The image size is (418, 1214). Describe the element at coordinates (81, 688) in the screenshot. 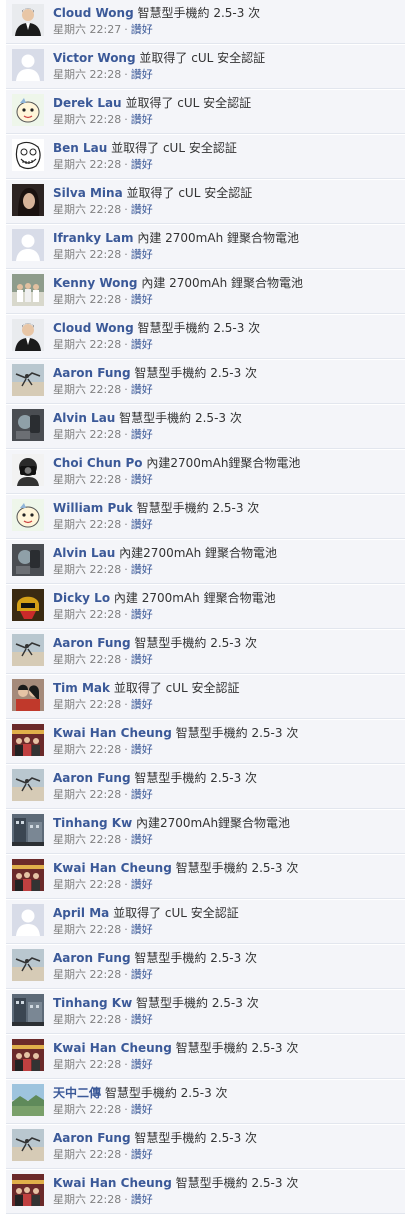

I see `user-name-link: Tim Mak` at that location.